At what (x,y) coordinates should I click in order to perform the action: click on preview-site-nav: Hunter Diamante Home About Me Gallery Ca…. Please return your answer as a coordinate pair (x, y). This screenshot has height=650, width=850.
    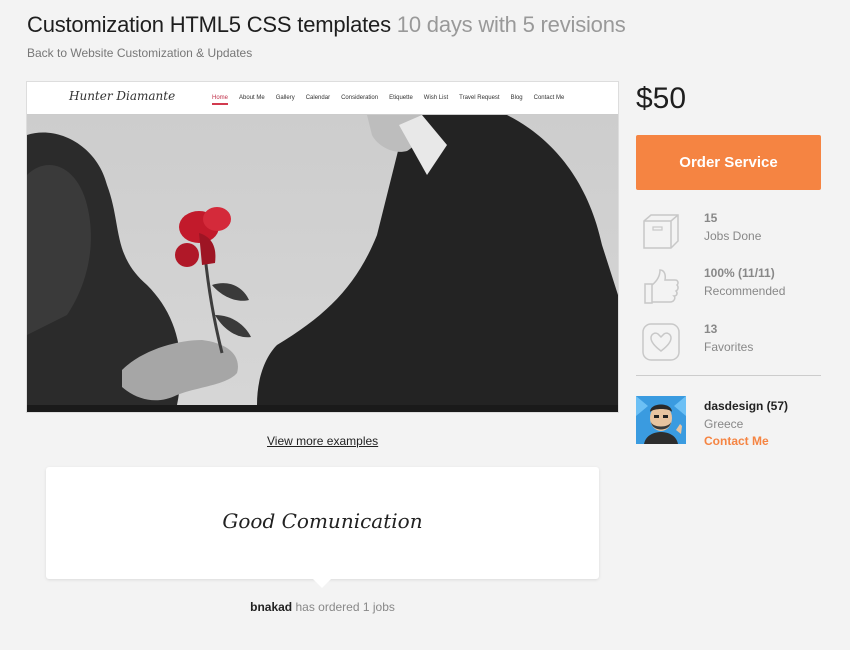
    Looking at the image, I should click on (322, 98).